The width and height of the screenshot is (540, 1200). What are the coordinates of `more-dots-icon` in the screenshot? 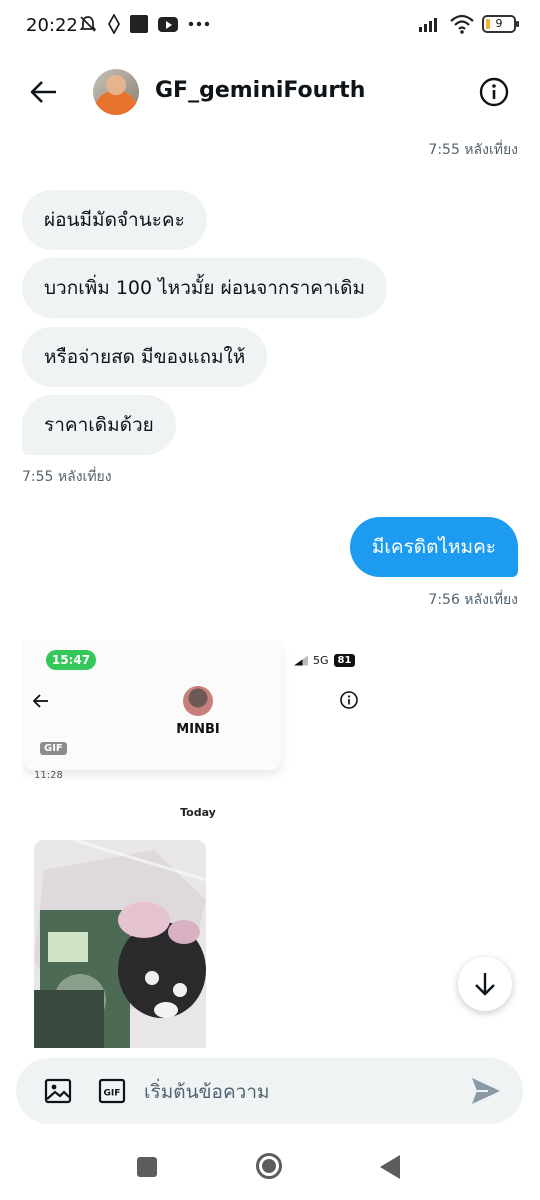 It's located at (199, 24).